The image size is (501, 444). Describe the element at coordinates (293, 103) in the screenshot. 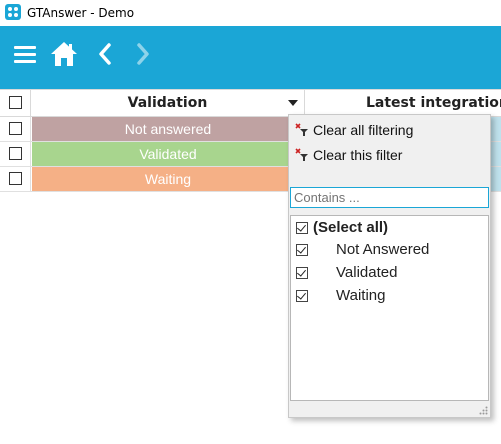

I see `filter-dropdown-icon` at that location.